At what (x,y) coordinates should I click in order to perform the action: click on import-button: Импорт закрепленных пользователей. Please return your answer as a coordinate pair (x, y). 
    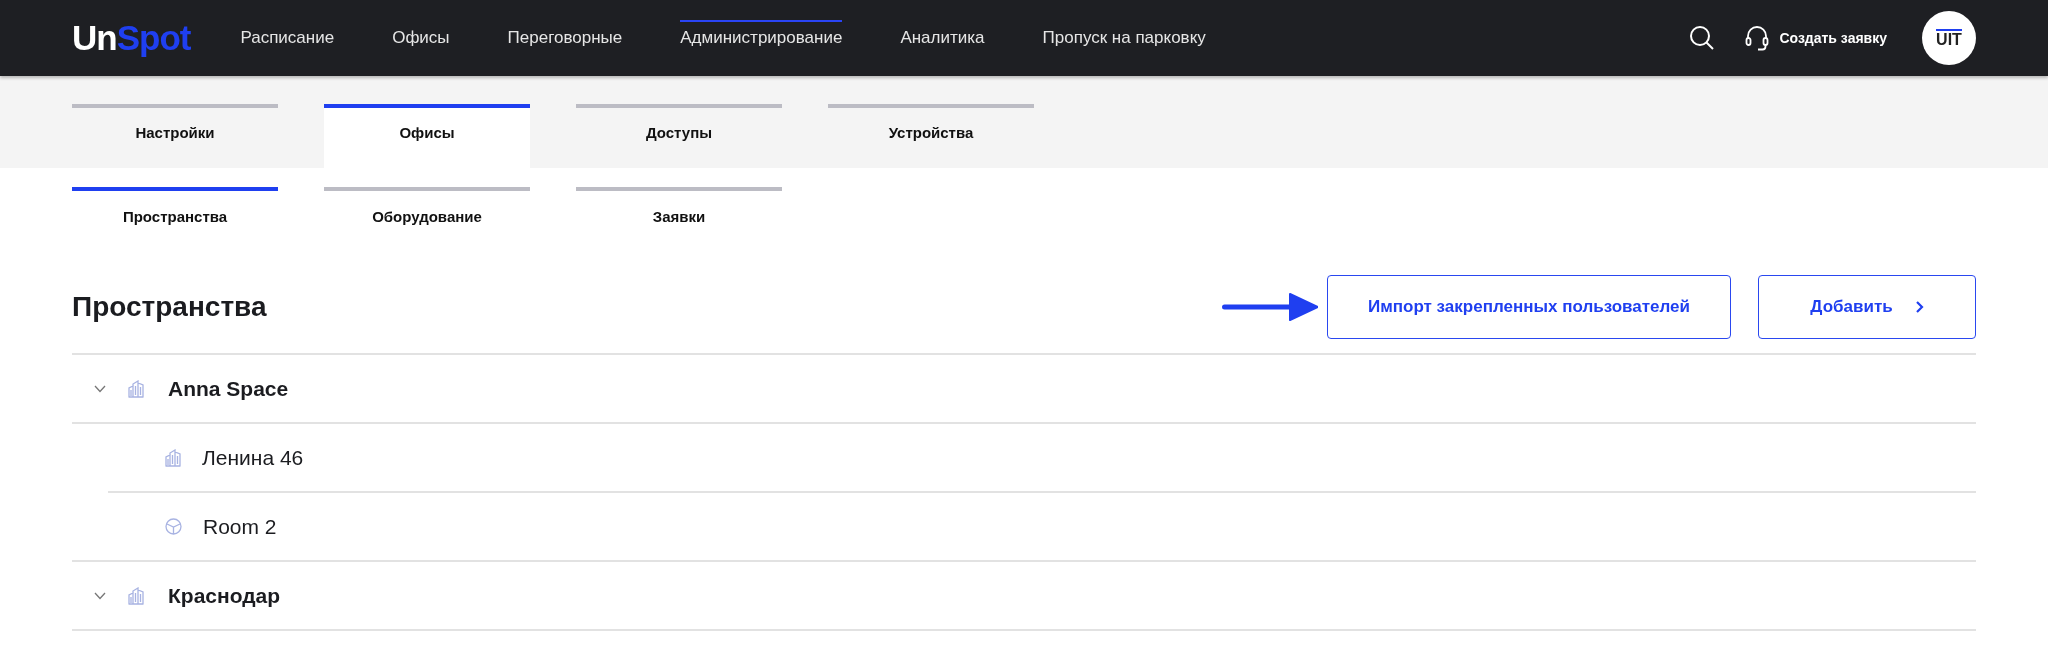
    Looking at the image, I should click on (1529, 307).